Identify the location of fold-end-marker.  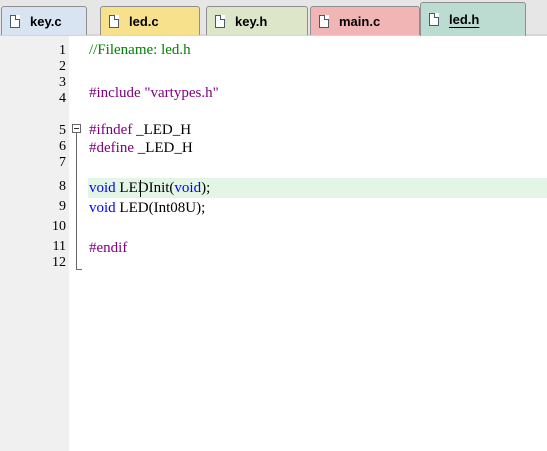
(79, 269).